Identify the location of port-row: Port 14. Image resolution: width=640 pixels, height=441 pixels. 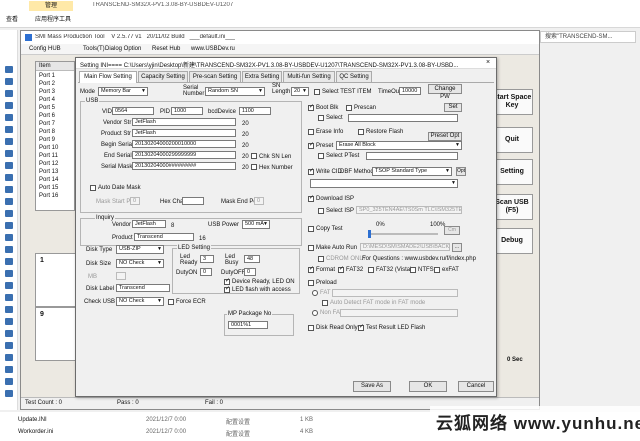
(48, 180).